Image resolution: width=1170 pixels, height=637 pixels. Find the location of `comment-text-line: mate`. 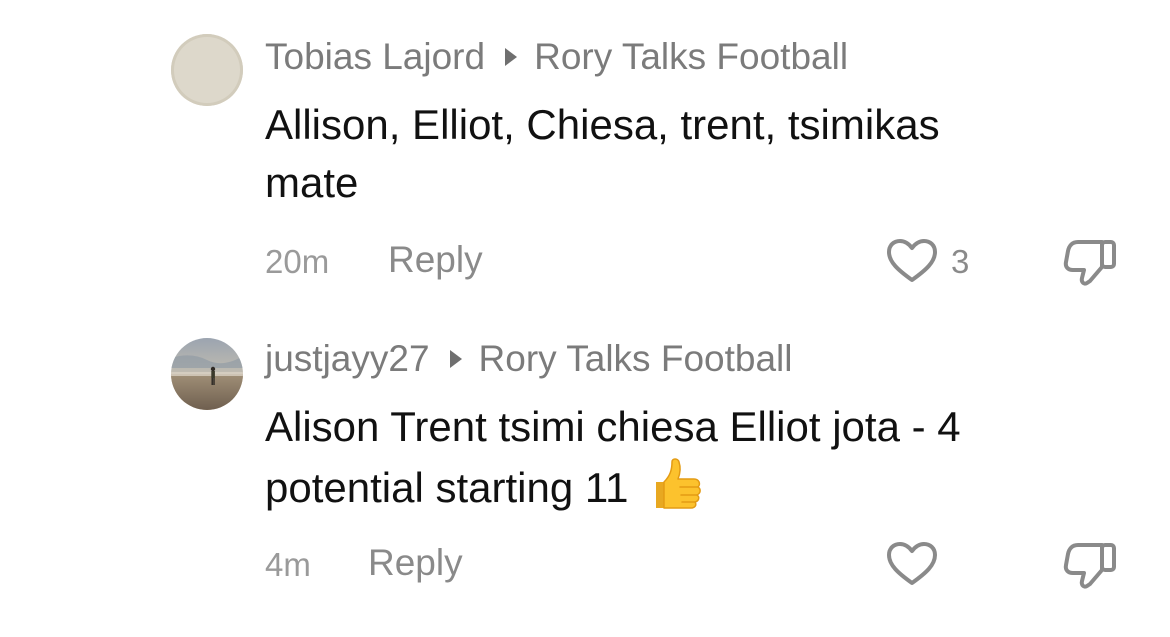

comment-text-line: mate is located at coordinates (312, 182).